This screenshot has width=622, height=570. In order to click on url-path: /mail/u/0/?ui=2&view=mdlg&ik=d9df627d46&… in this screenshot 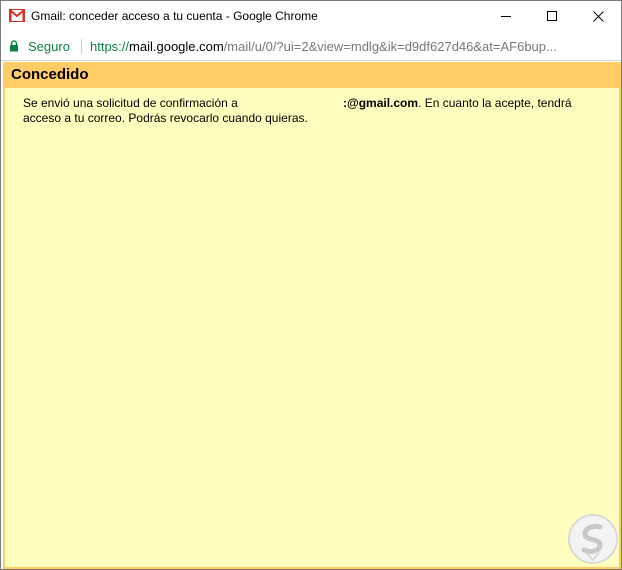, I will do `click(390, 46)`.